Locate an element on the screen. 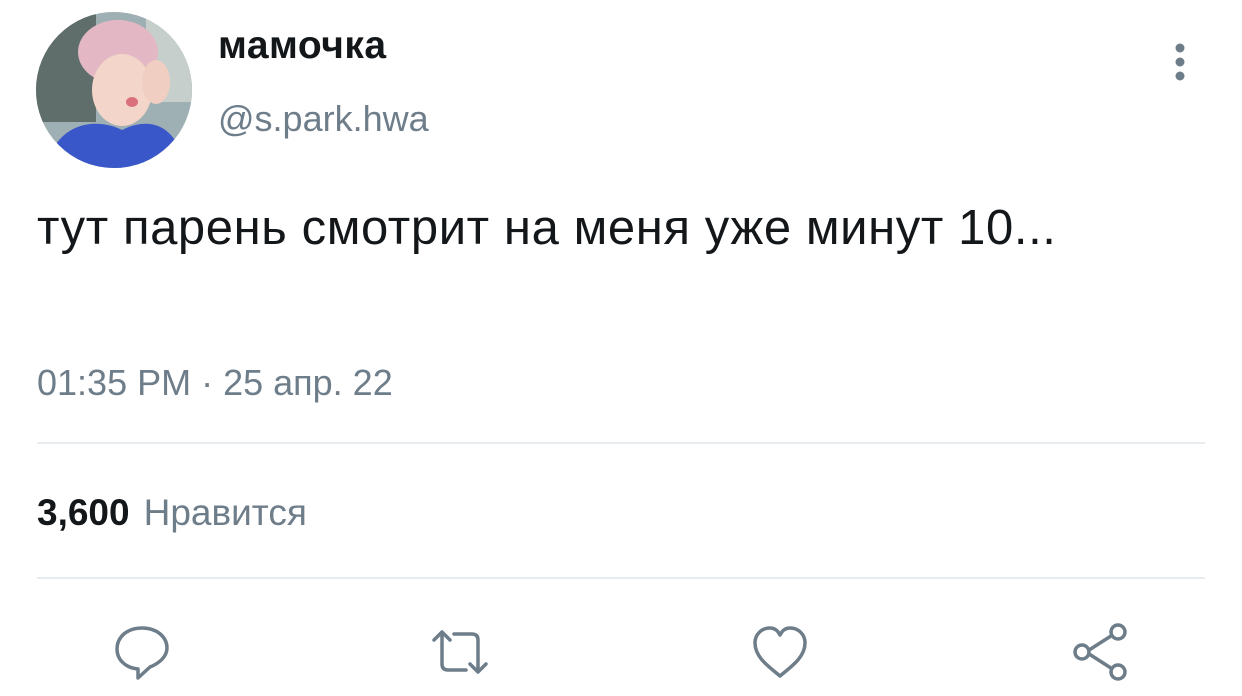 The height and width of the screenshot is (696, 1242). avatar is located at coordinates (114, 90).